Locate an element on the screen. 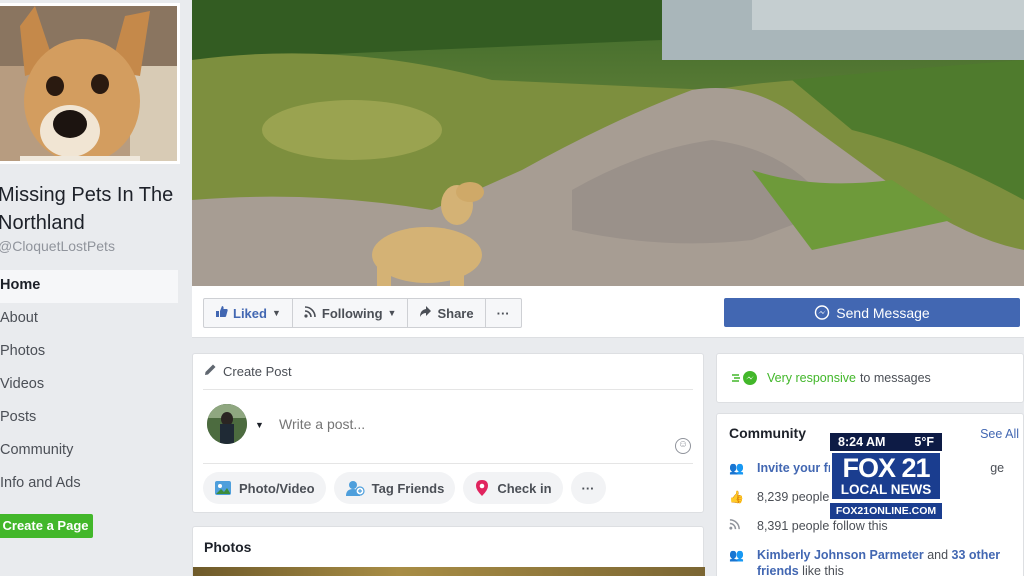 This screenshot has height=576, width=1024. composer-more-button: ··· is located at coordinates (588, 488).